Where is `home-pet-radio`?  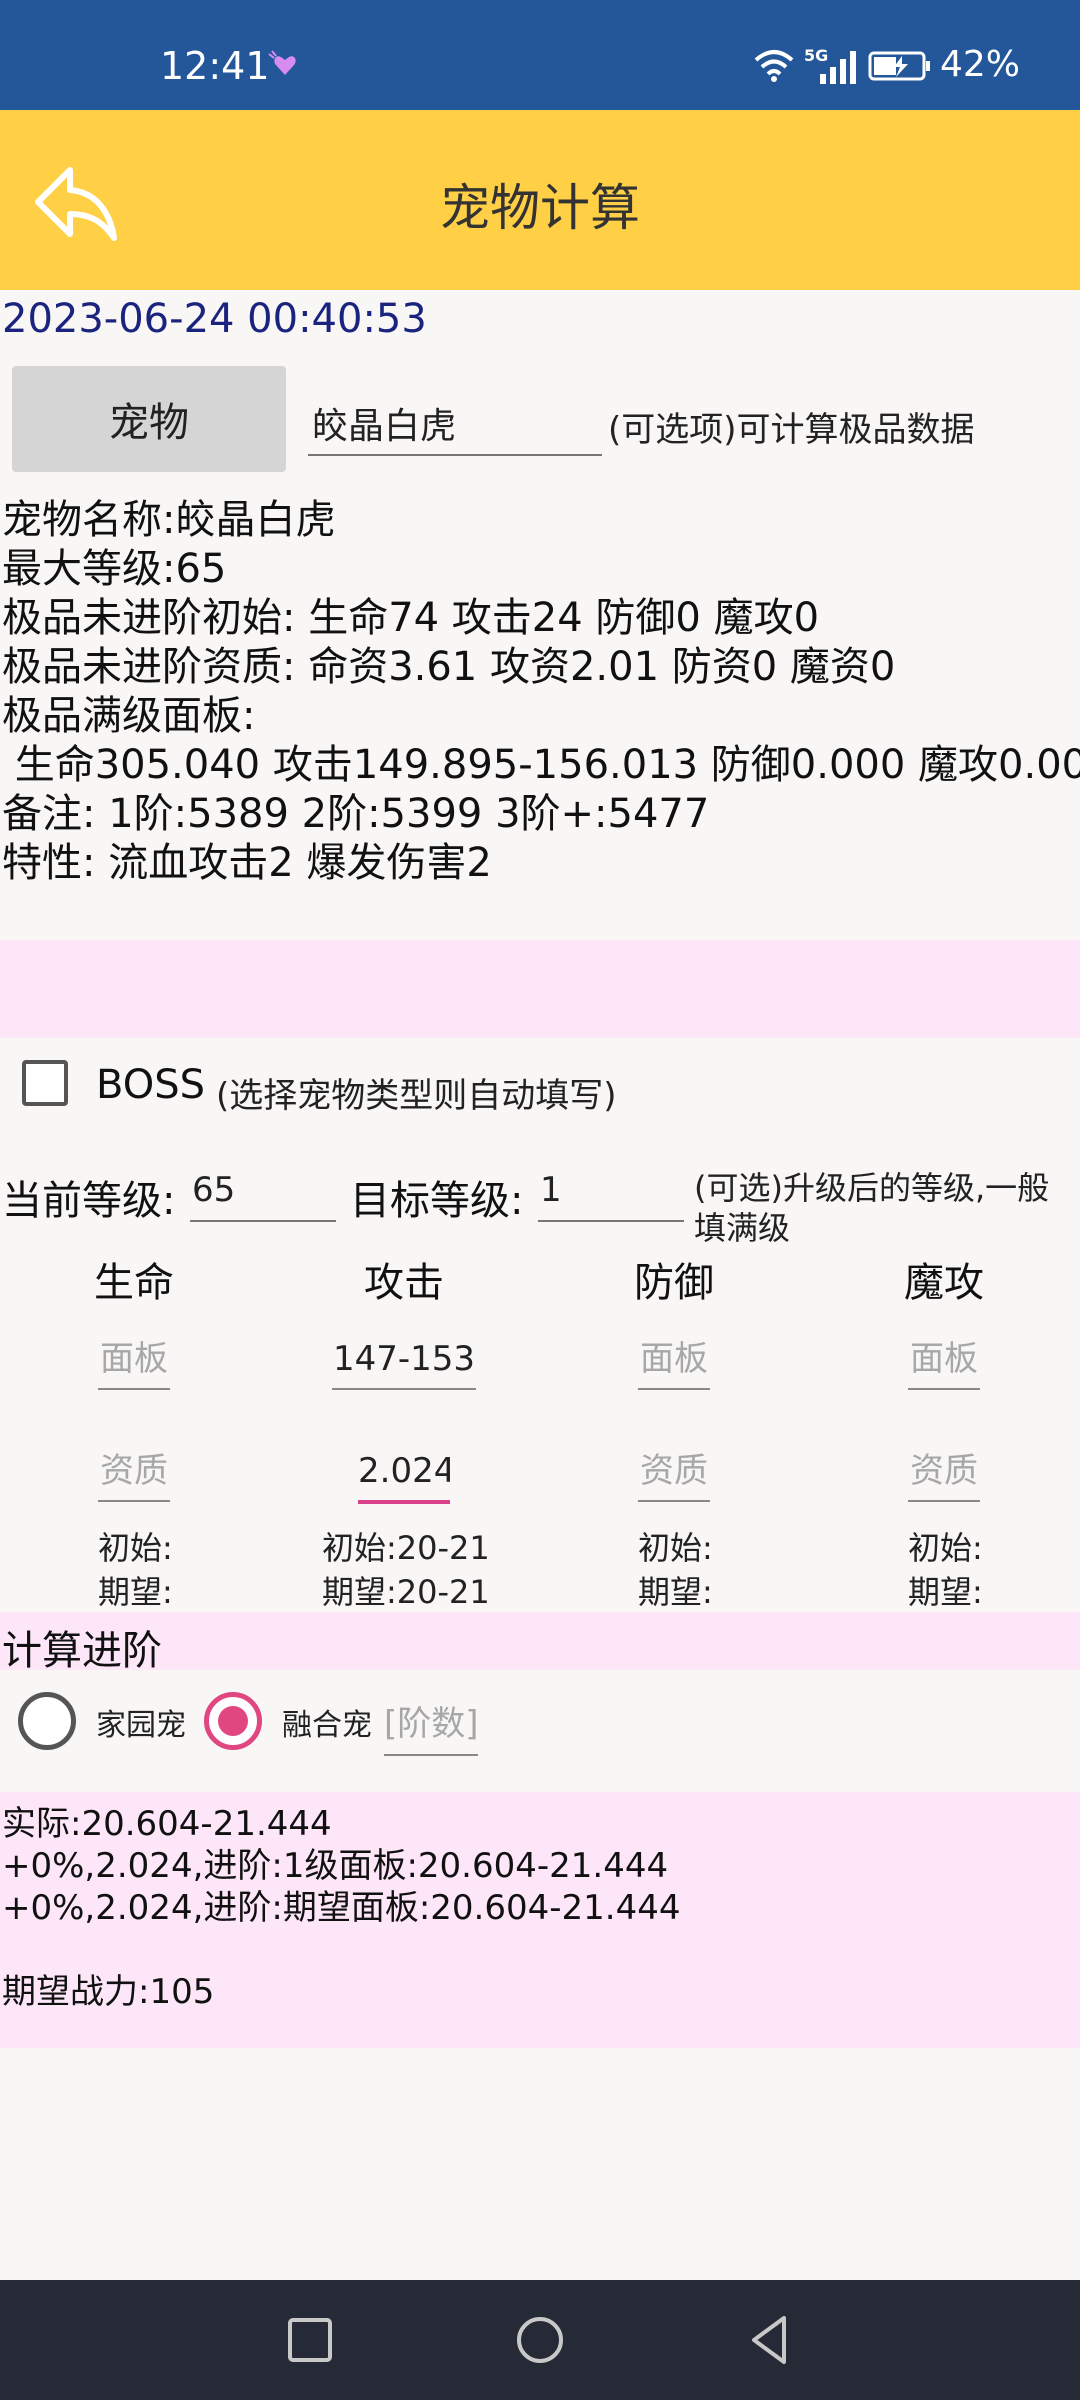
home-pet-radio is located at coordinates (47, 1721).